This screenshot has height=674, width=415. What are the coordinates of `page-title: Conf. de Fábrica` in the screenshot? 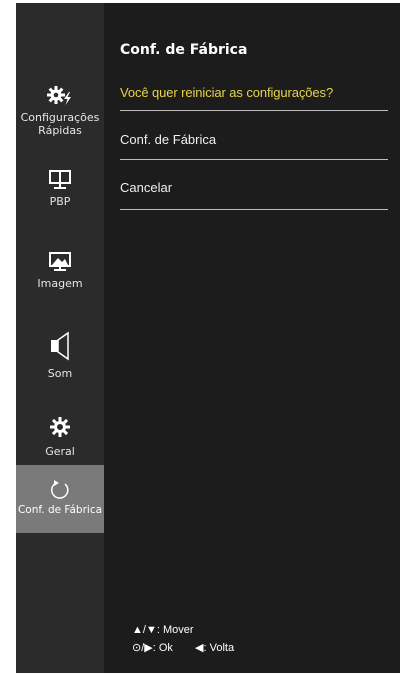 It's located at (184, 50).